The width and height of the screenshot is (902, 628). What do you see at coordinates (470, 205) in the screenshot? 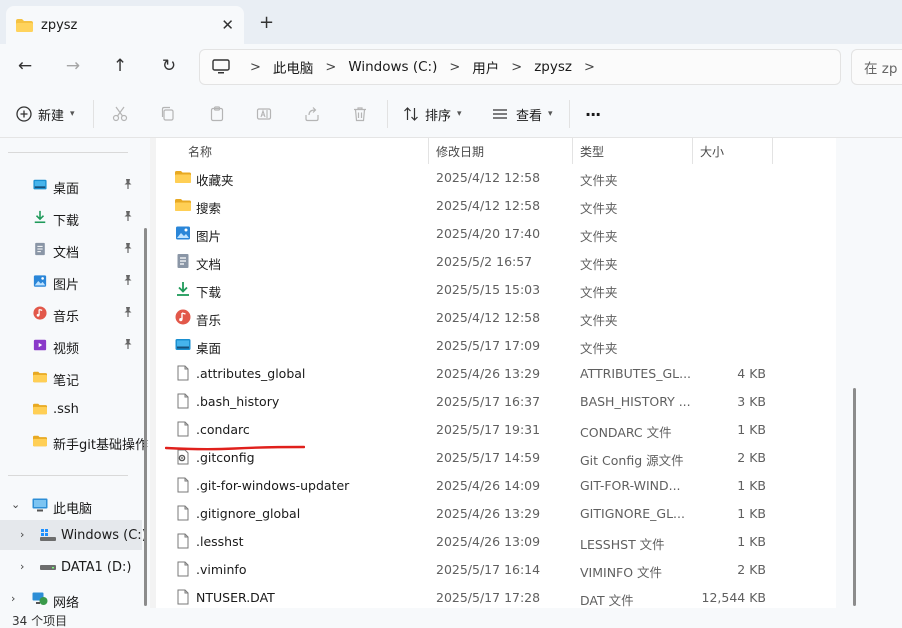
I see `file-row: 搜索 2025/4/12 12:58 文件夹` at bounding box center [470, 205].